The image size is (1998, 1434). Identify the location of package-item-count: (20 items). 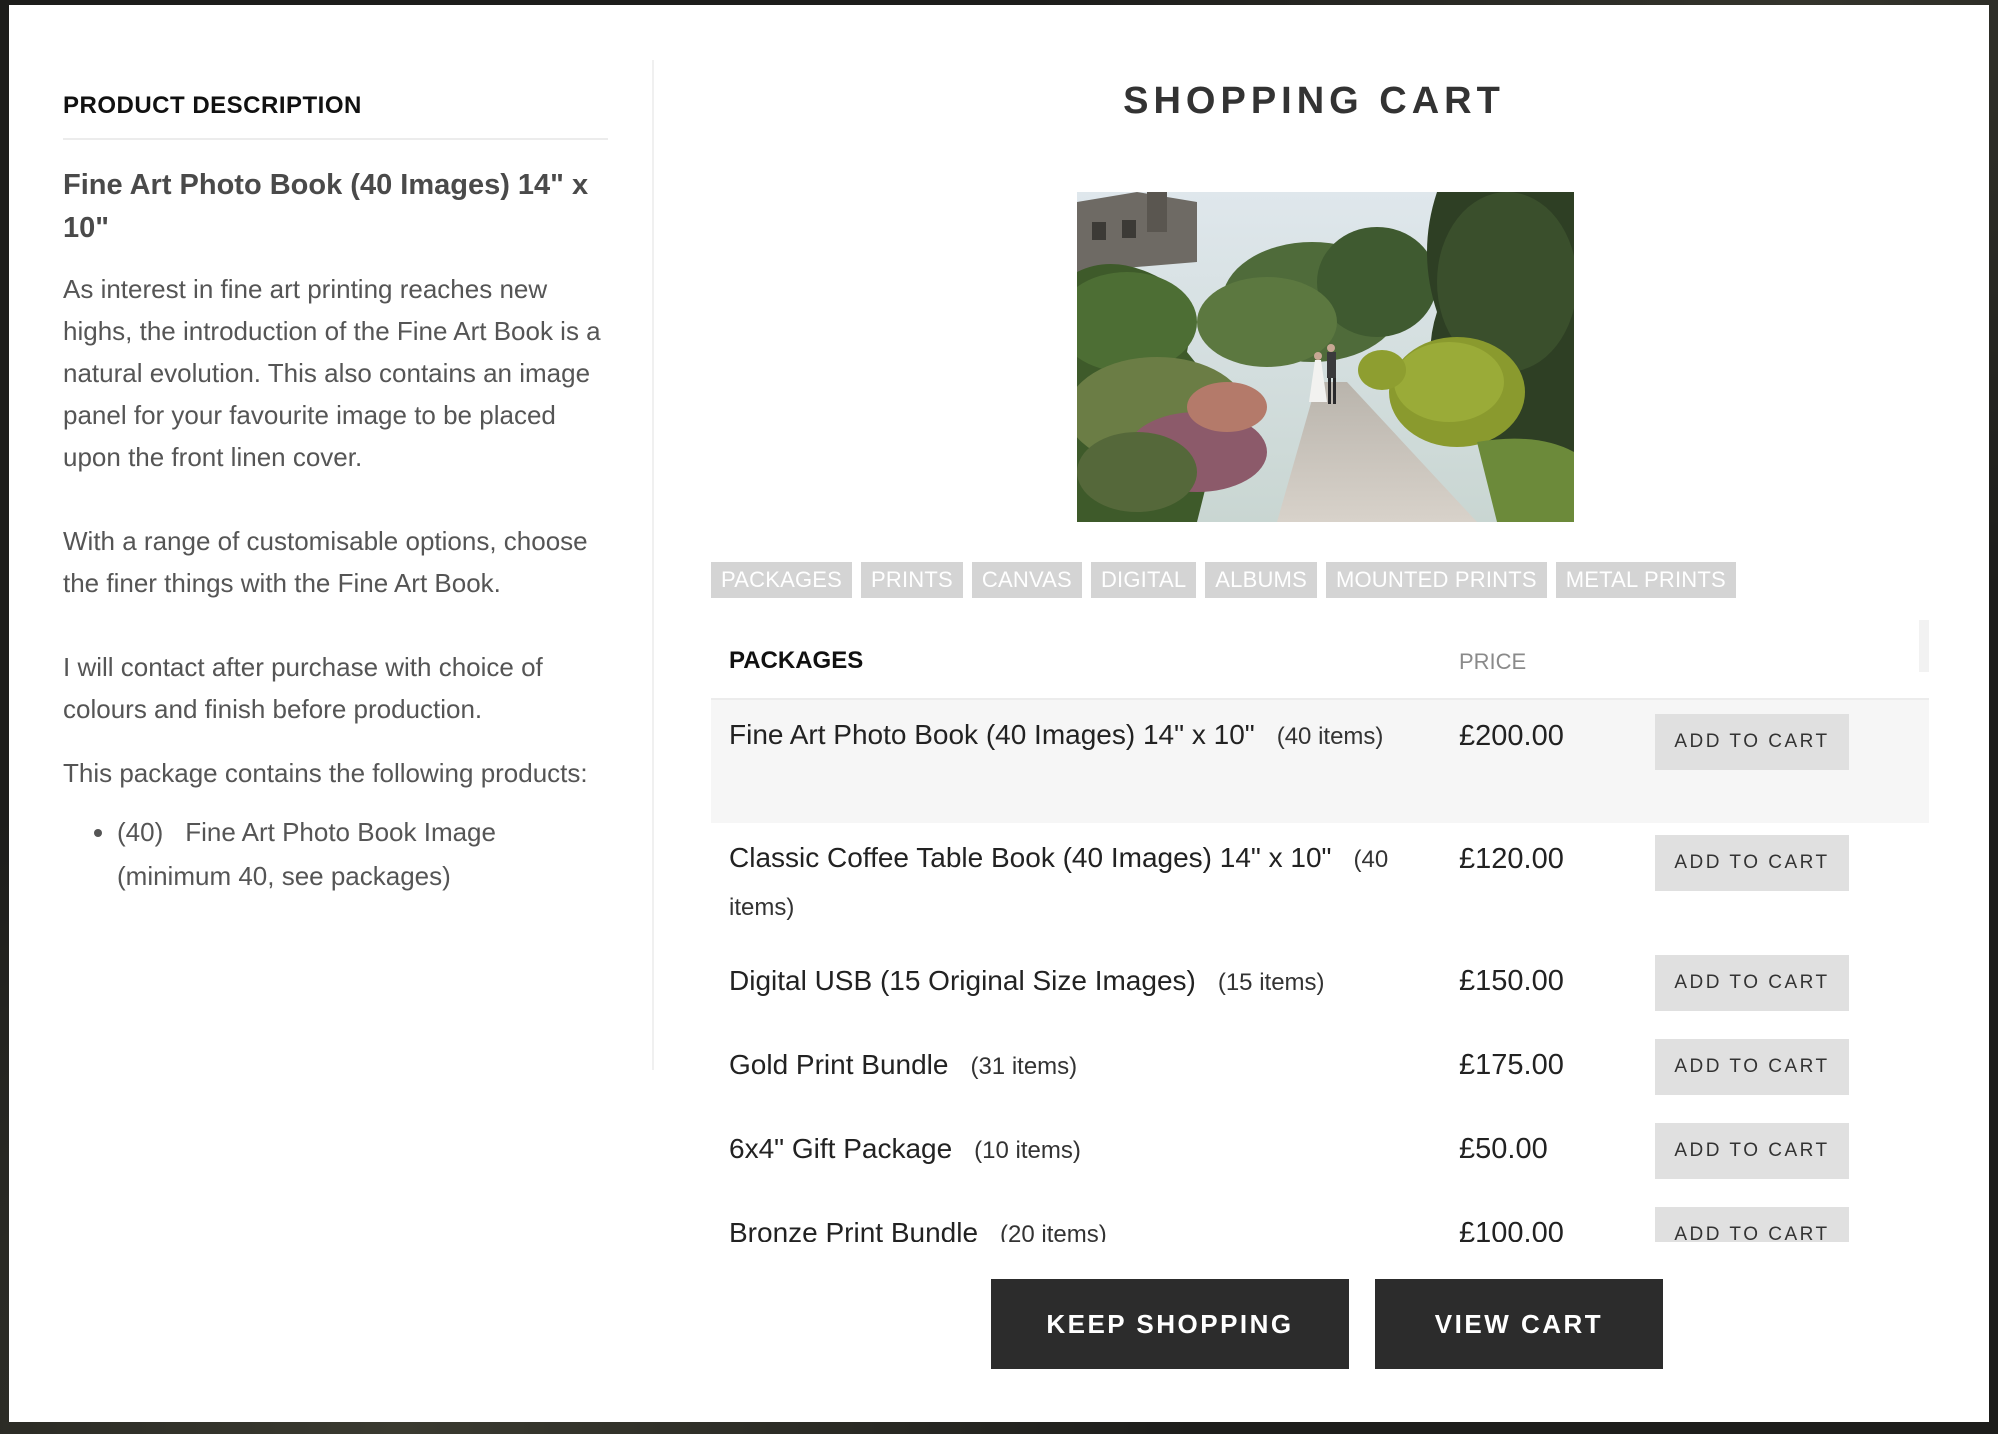
(1053, 1231).